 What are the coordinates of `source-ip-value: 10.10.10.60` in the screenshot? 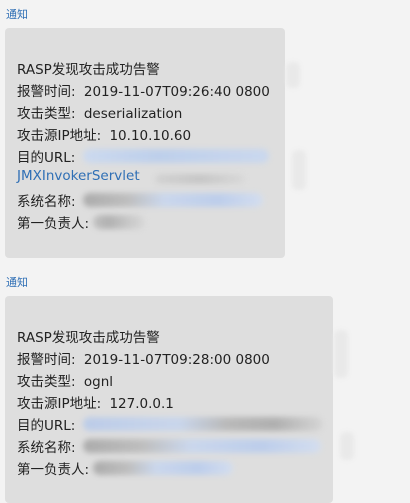 It's located at (150, 136).